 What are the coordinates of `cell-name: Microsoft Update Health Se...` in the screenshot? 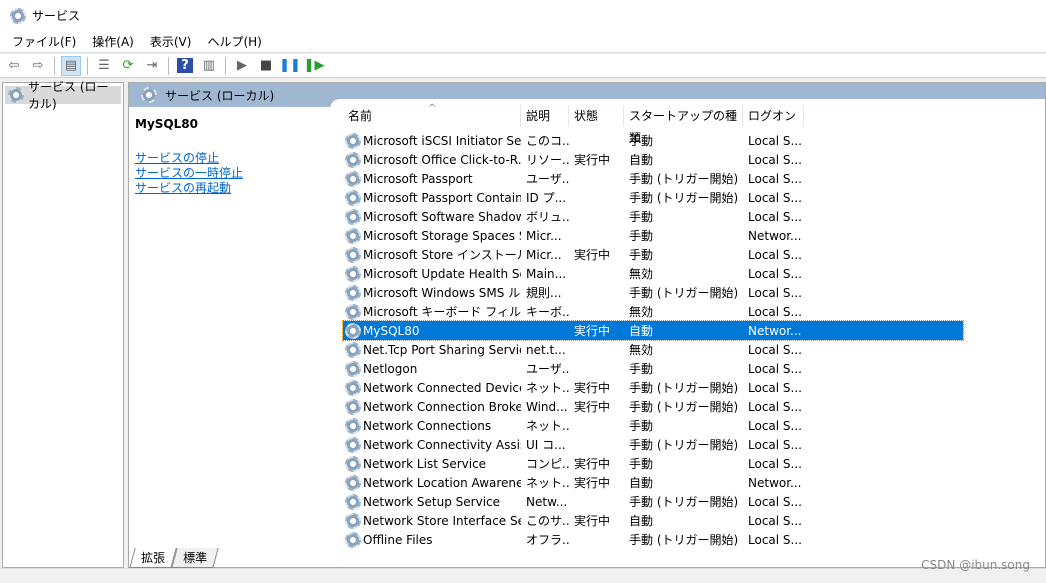 It's located at (432, 273).